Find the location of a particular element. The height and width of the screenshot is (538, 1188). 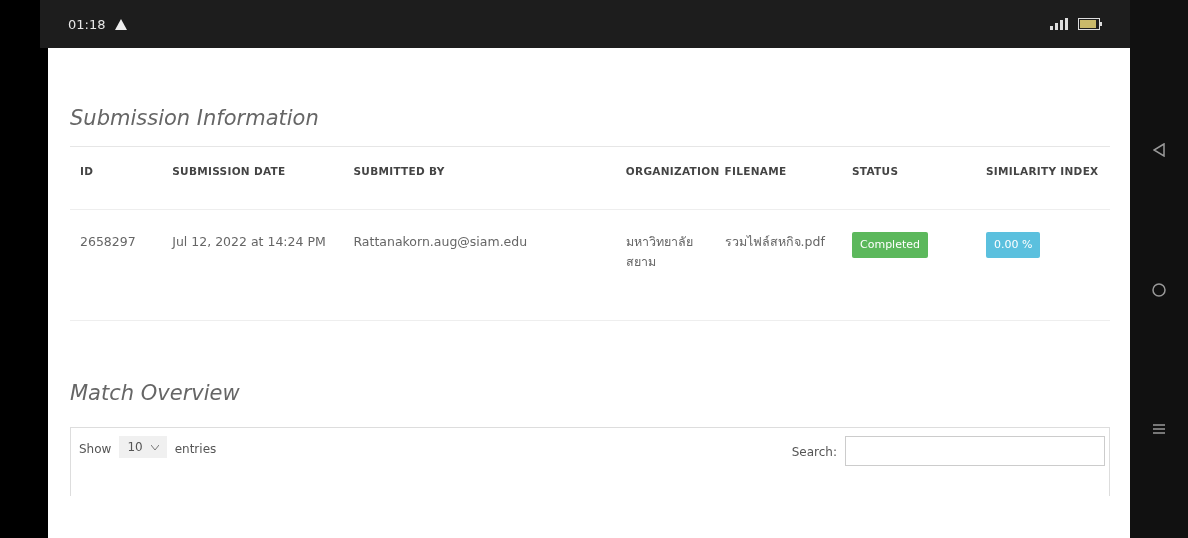

table-cell: Jul 12, 2022 at 14:24 PM is located at coordinates (253, 265).